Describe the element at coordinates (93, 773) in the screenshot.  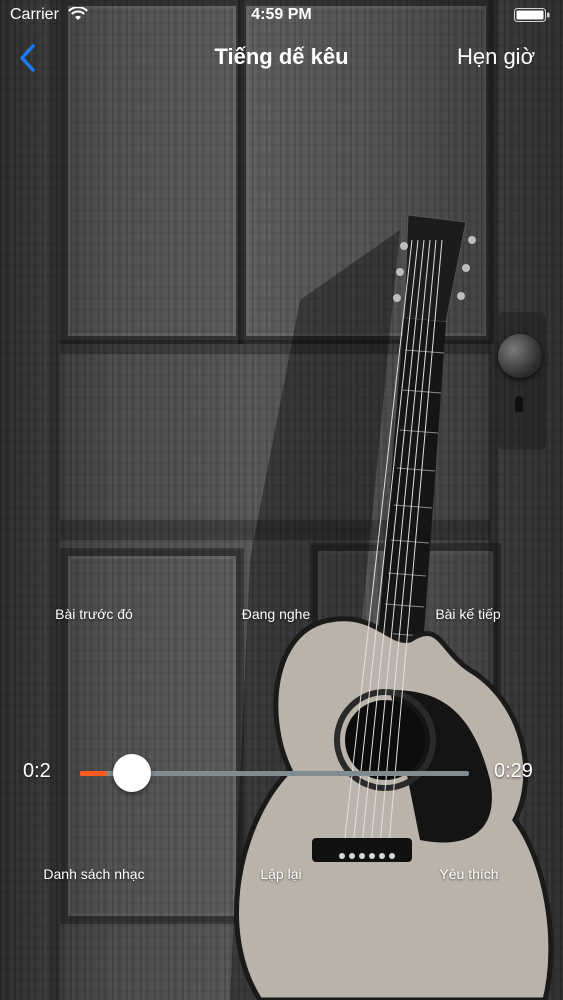
I see `progress-fill` at that location.